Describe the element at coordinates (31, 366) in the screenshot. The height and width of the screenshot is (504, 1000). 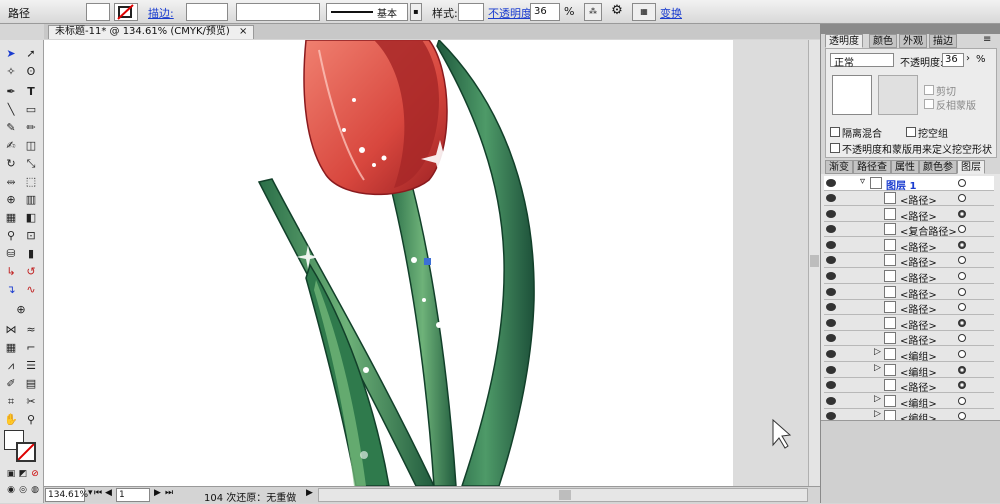
I see `align-tool-icon: ☰` at that location.